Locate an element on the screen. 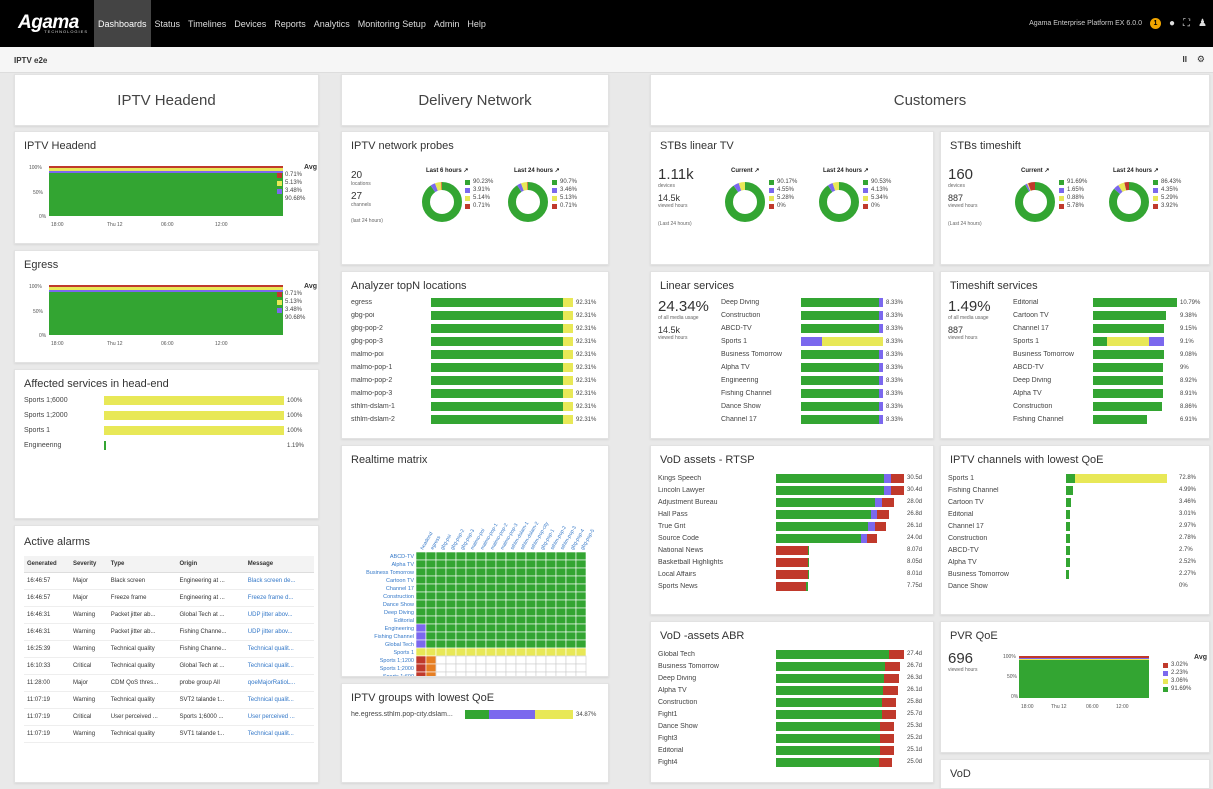  list-item: Construction 2.78% is located at coordinates (1078, 538).